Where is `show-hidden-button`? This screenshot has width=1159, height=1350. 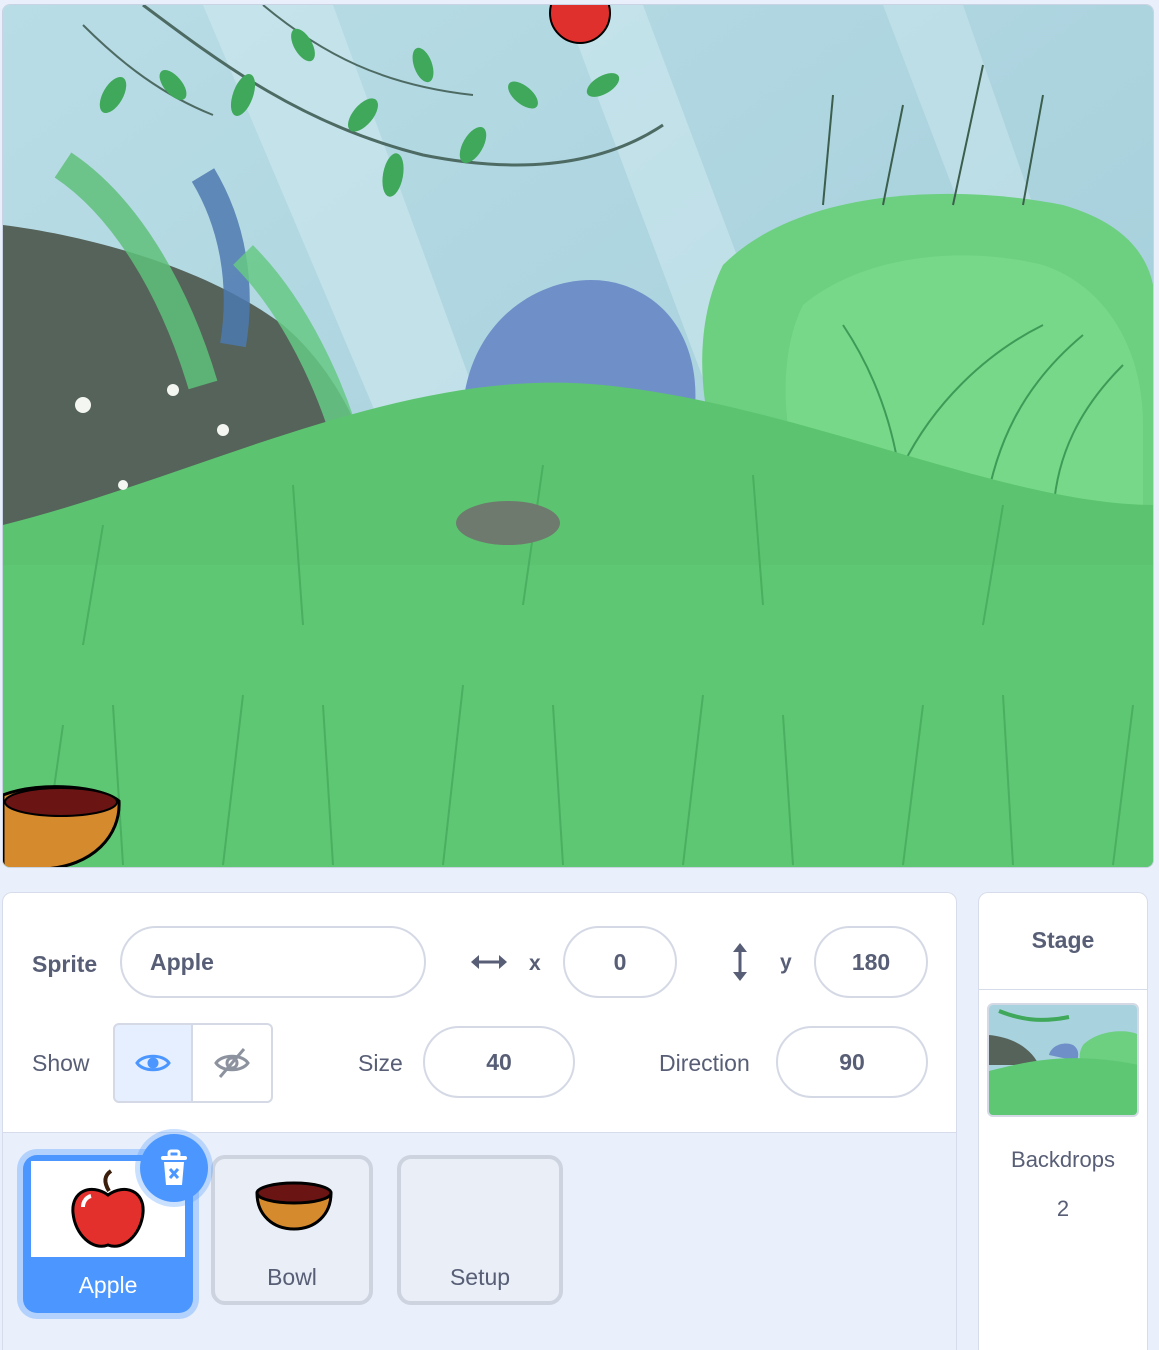
show-hidden-button is located at coordinates (233, 1063).